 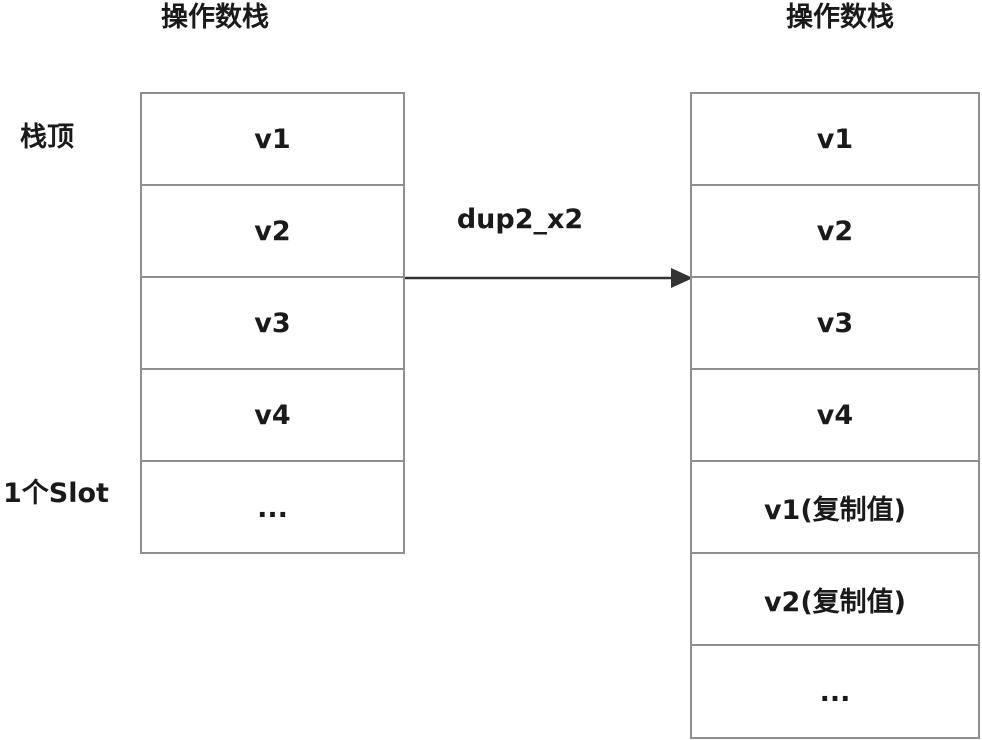 I want to click on right-stack-cell: v2, so click(x=835, y=232).